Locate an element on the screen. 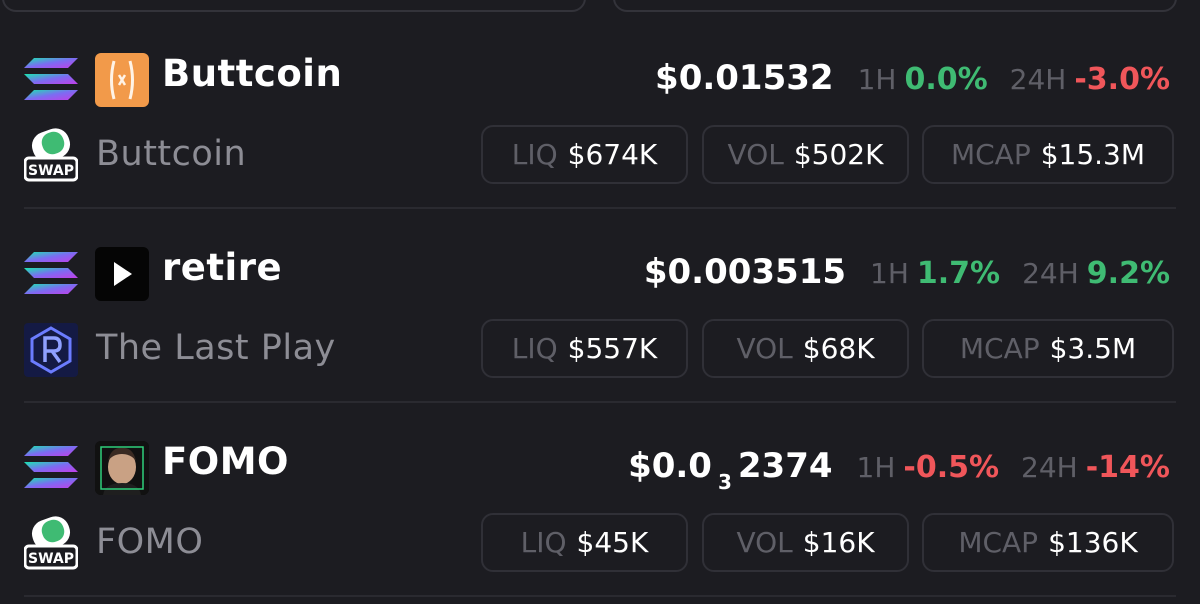 The width and height of the screenshot is (1200, 604). liquidity-badge: LIQ $45K is located at coordinates (584, 542).